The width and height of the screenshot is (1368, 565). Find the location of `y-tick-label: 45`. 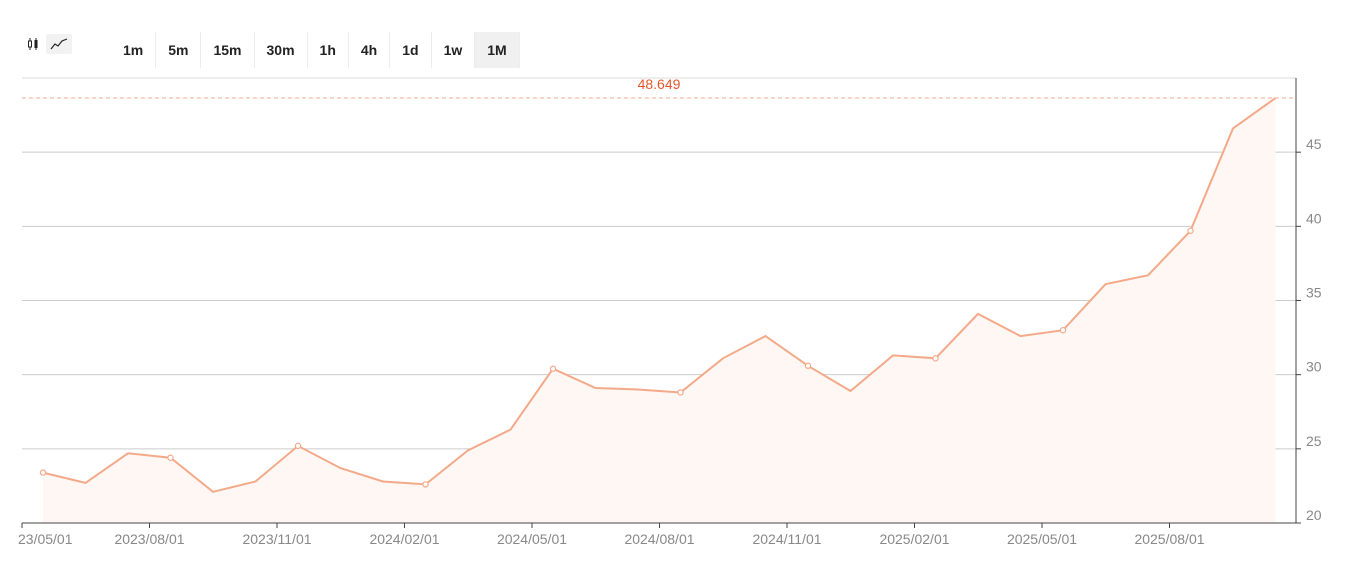

y-tick-label: 45 is located at coordinates (1314, 144).